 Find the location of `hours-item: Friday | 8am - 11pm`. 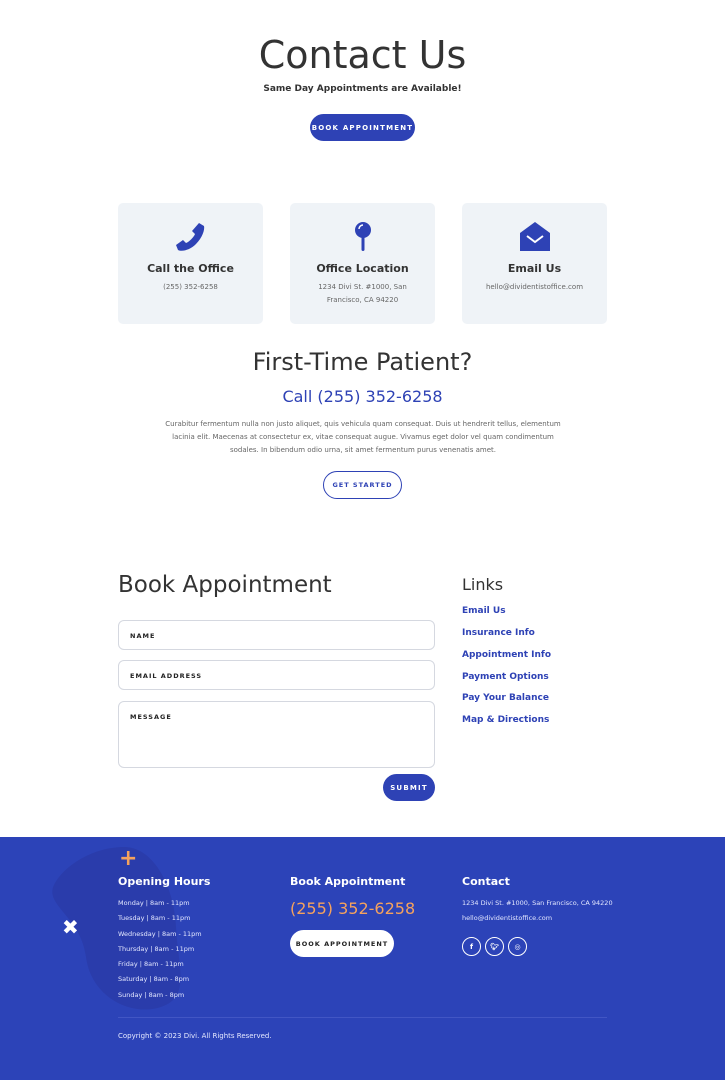

hours-item: Friday | 8am - 11pm is located at coordinates (151, 964).